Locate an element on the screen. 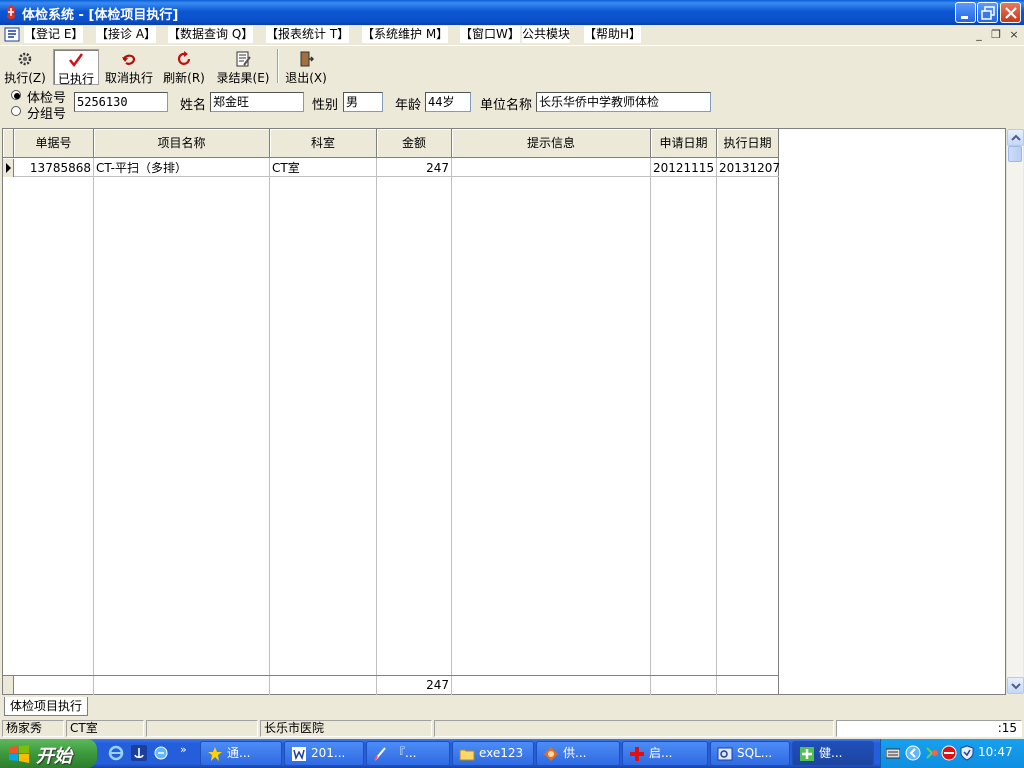 The image size is (1024, 768). row-indicator-header is located at coordinates (8, 143).